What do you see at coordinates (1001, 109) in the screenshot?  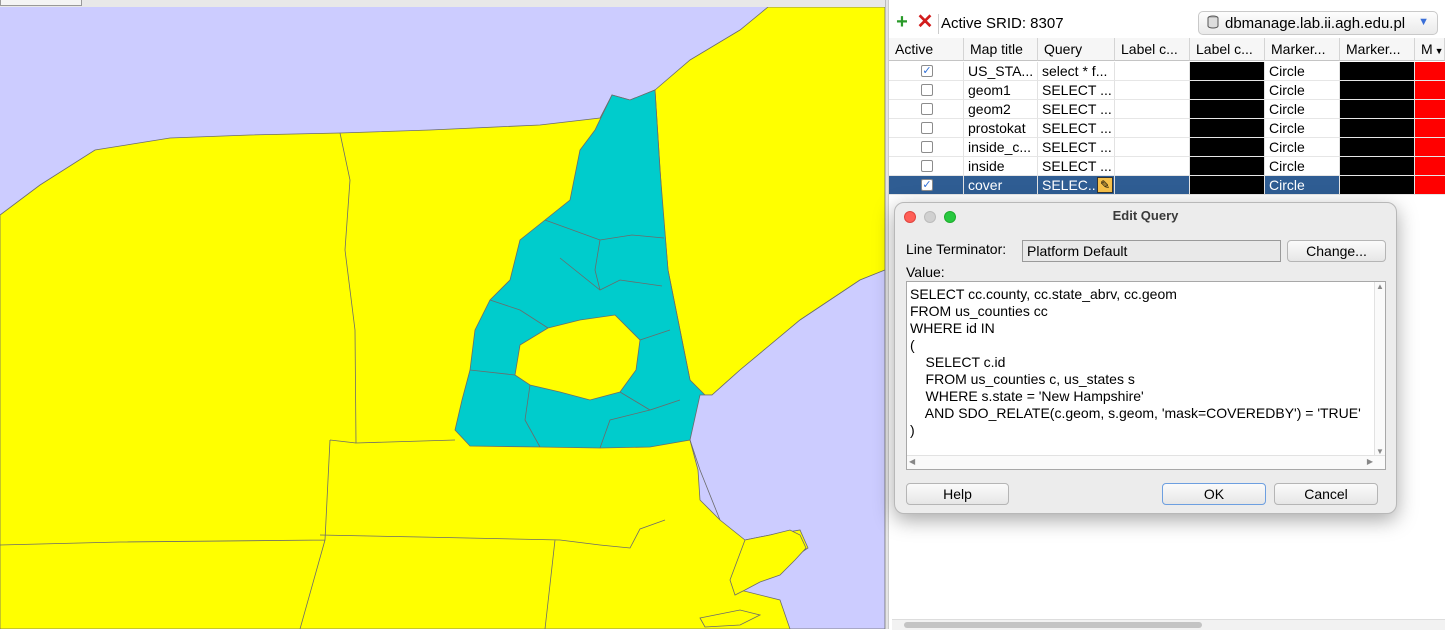 I see `map-title-cell: geom2` at bounding box center [1001, 109].